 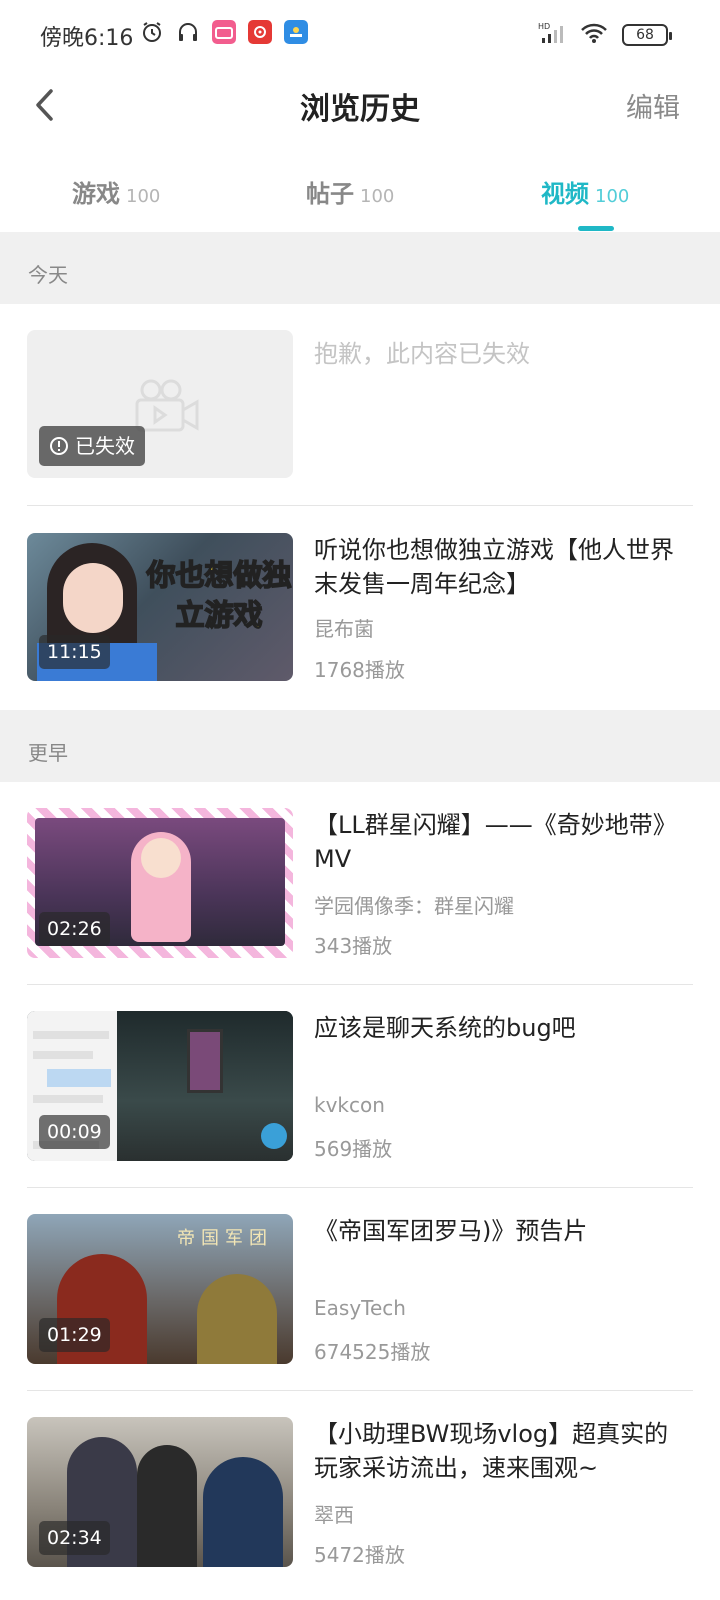 I want to click on status-system-icons: HD 68, so click(x=605, y=35).